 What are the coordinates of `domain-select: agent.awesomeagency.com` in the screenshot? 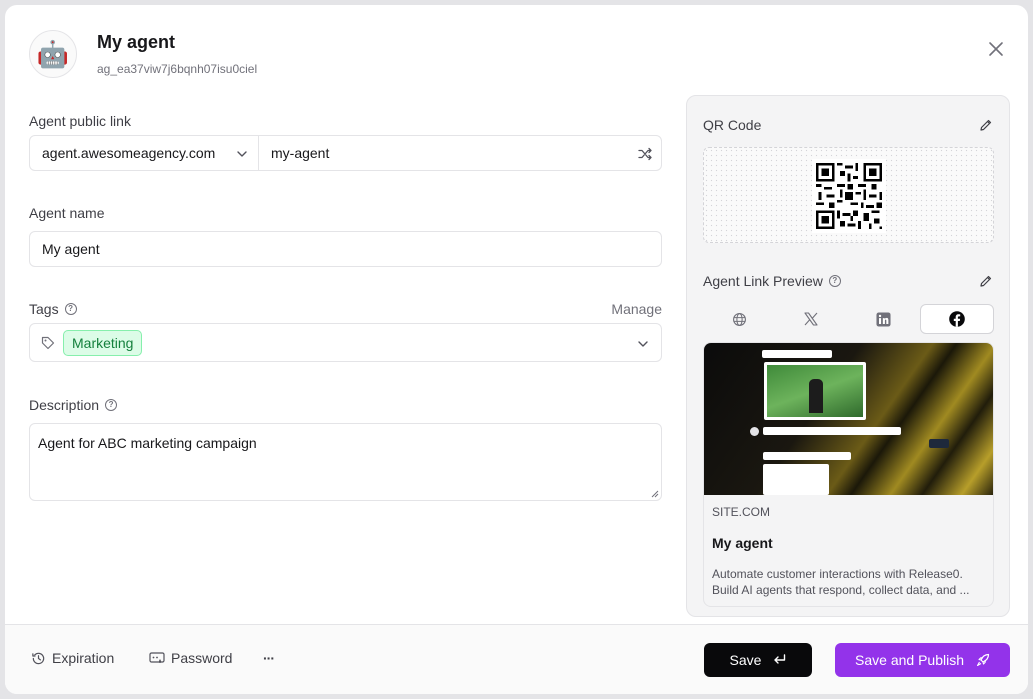 It's located at (144, 153).